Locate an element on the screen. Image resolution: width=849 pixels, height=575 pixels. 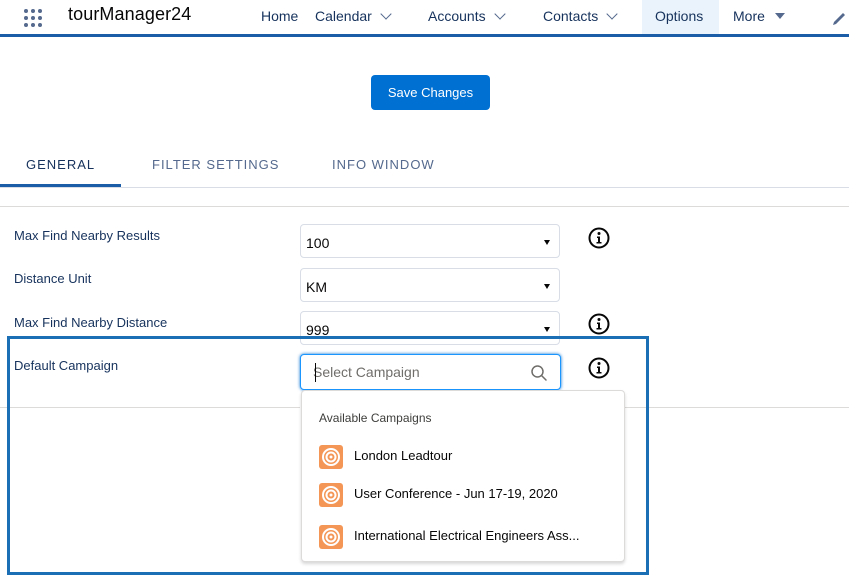
campaign-option: User Conference - Jun 17-19, 2020 is located at coordinates (463, 494).